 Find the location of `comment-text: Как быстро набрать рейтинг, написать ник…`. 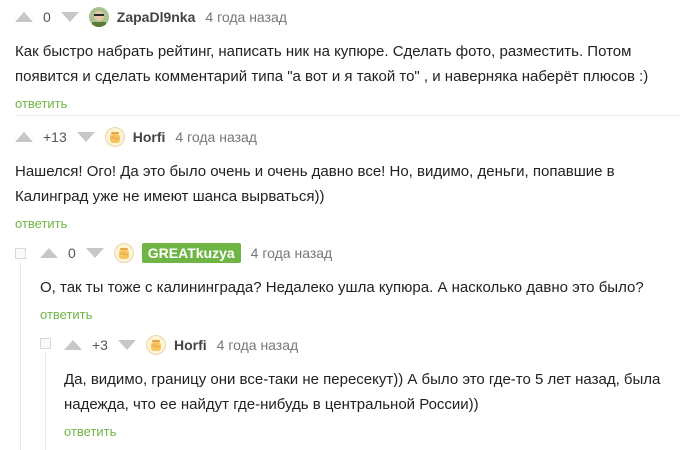

comment-text: Как быстро набрать рейтинг, написать ник… is located at coordinates (332, 64).